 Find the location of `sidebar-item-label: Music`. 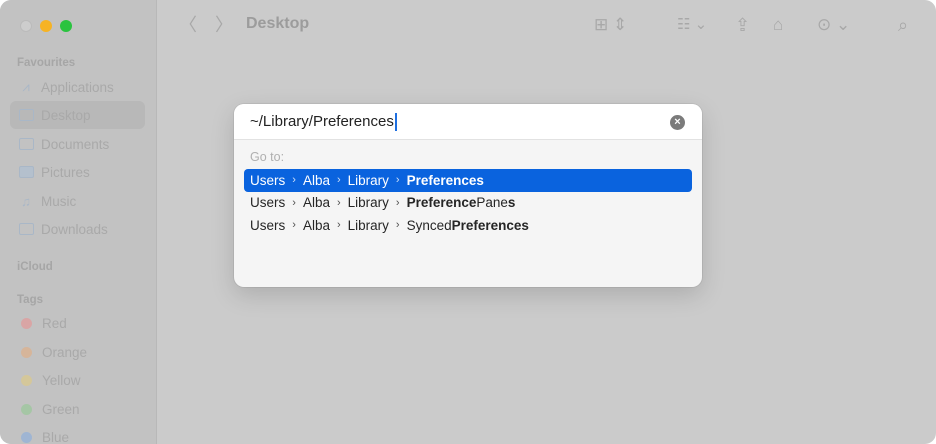

sidebar-item-label: Music is located at coordinates (59, 201).